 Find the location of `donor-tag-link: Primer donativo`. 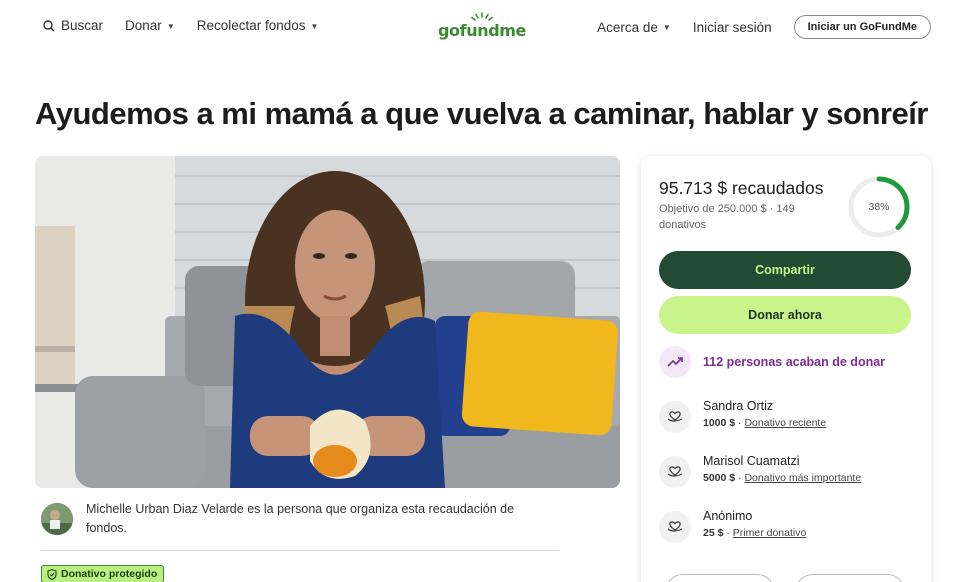

donor-tag-link: Primer donativo is located at coordinates (770, 533).